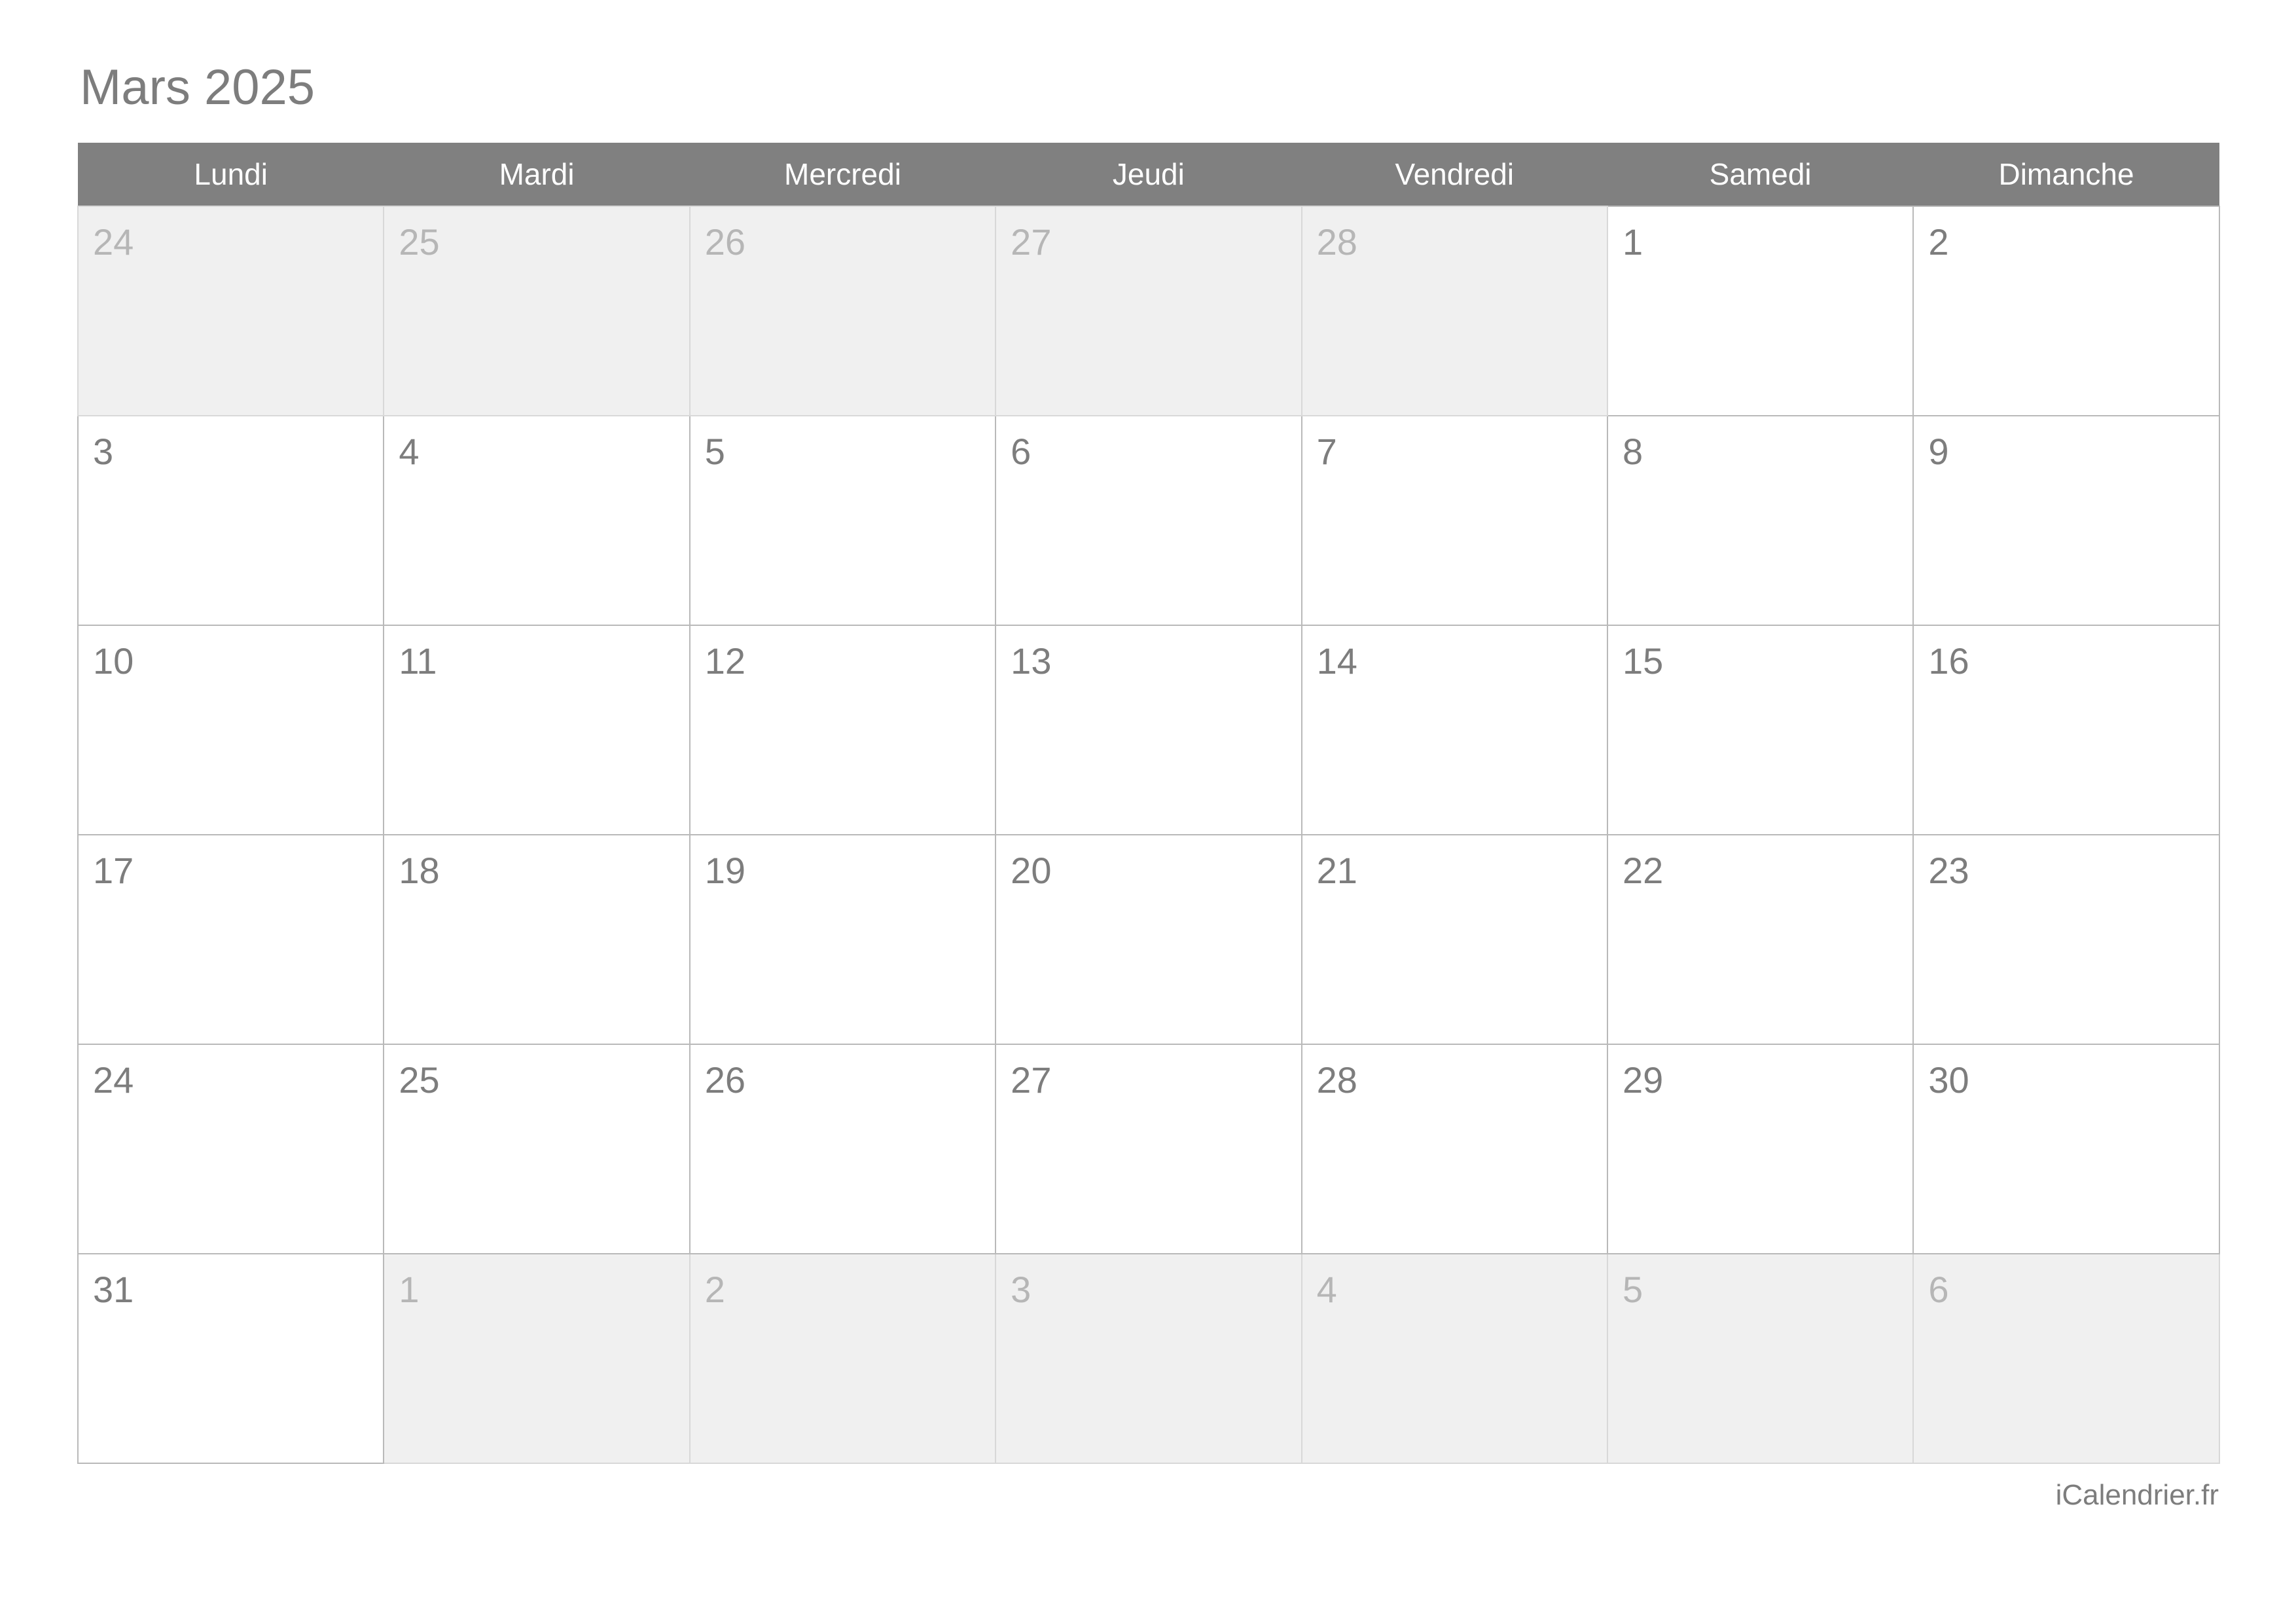  I want to click on day-cell: 19, so click(843, 939).